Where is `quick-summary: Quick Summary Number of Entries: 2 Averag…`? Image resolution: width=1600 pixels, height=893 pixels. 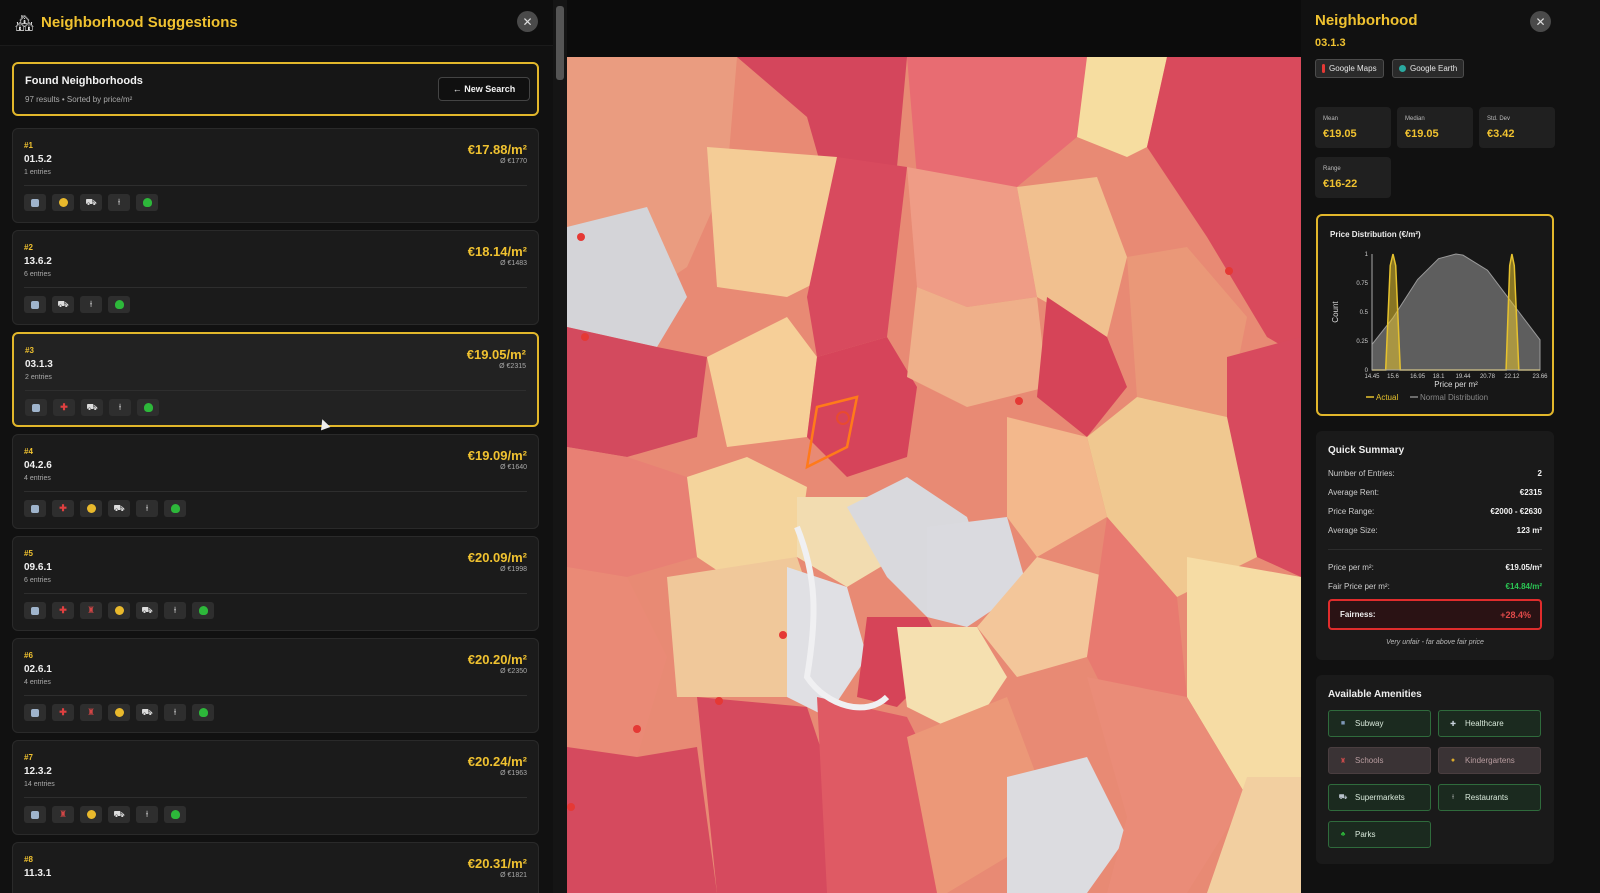
quick-summary: Quick Summary Number of Entries: 2 Averag… is located at coordinates (1435, 545).